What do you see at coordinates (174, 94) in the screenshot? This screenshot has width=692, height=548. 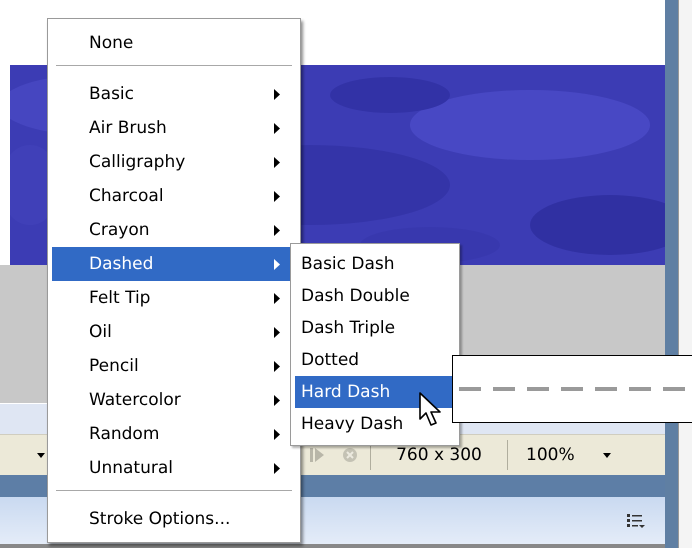 I see `menu-item: Basic` at bounding box center [174, 94].